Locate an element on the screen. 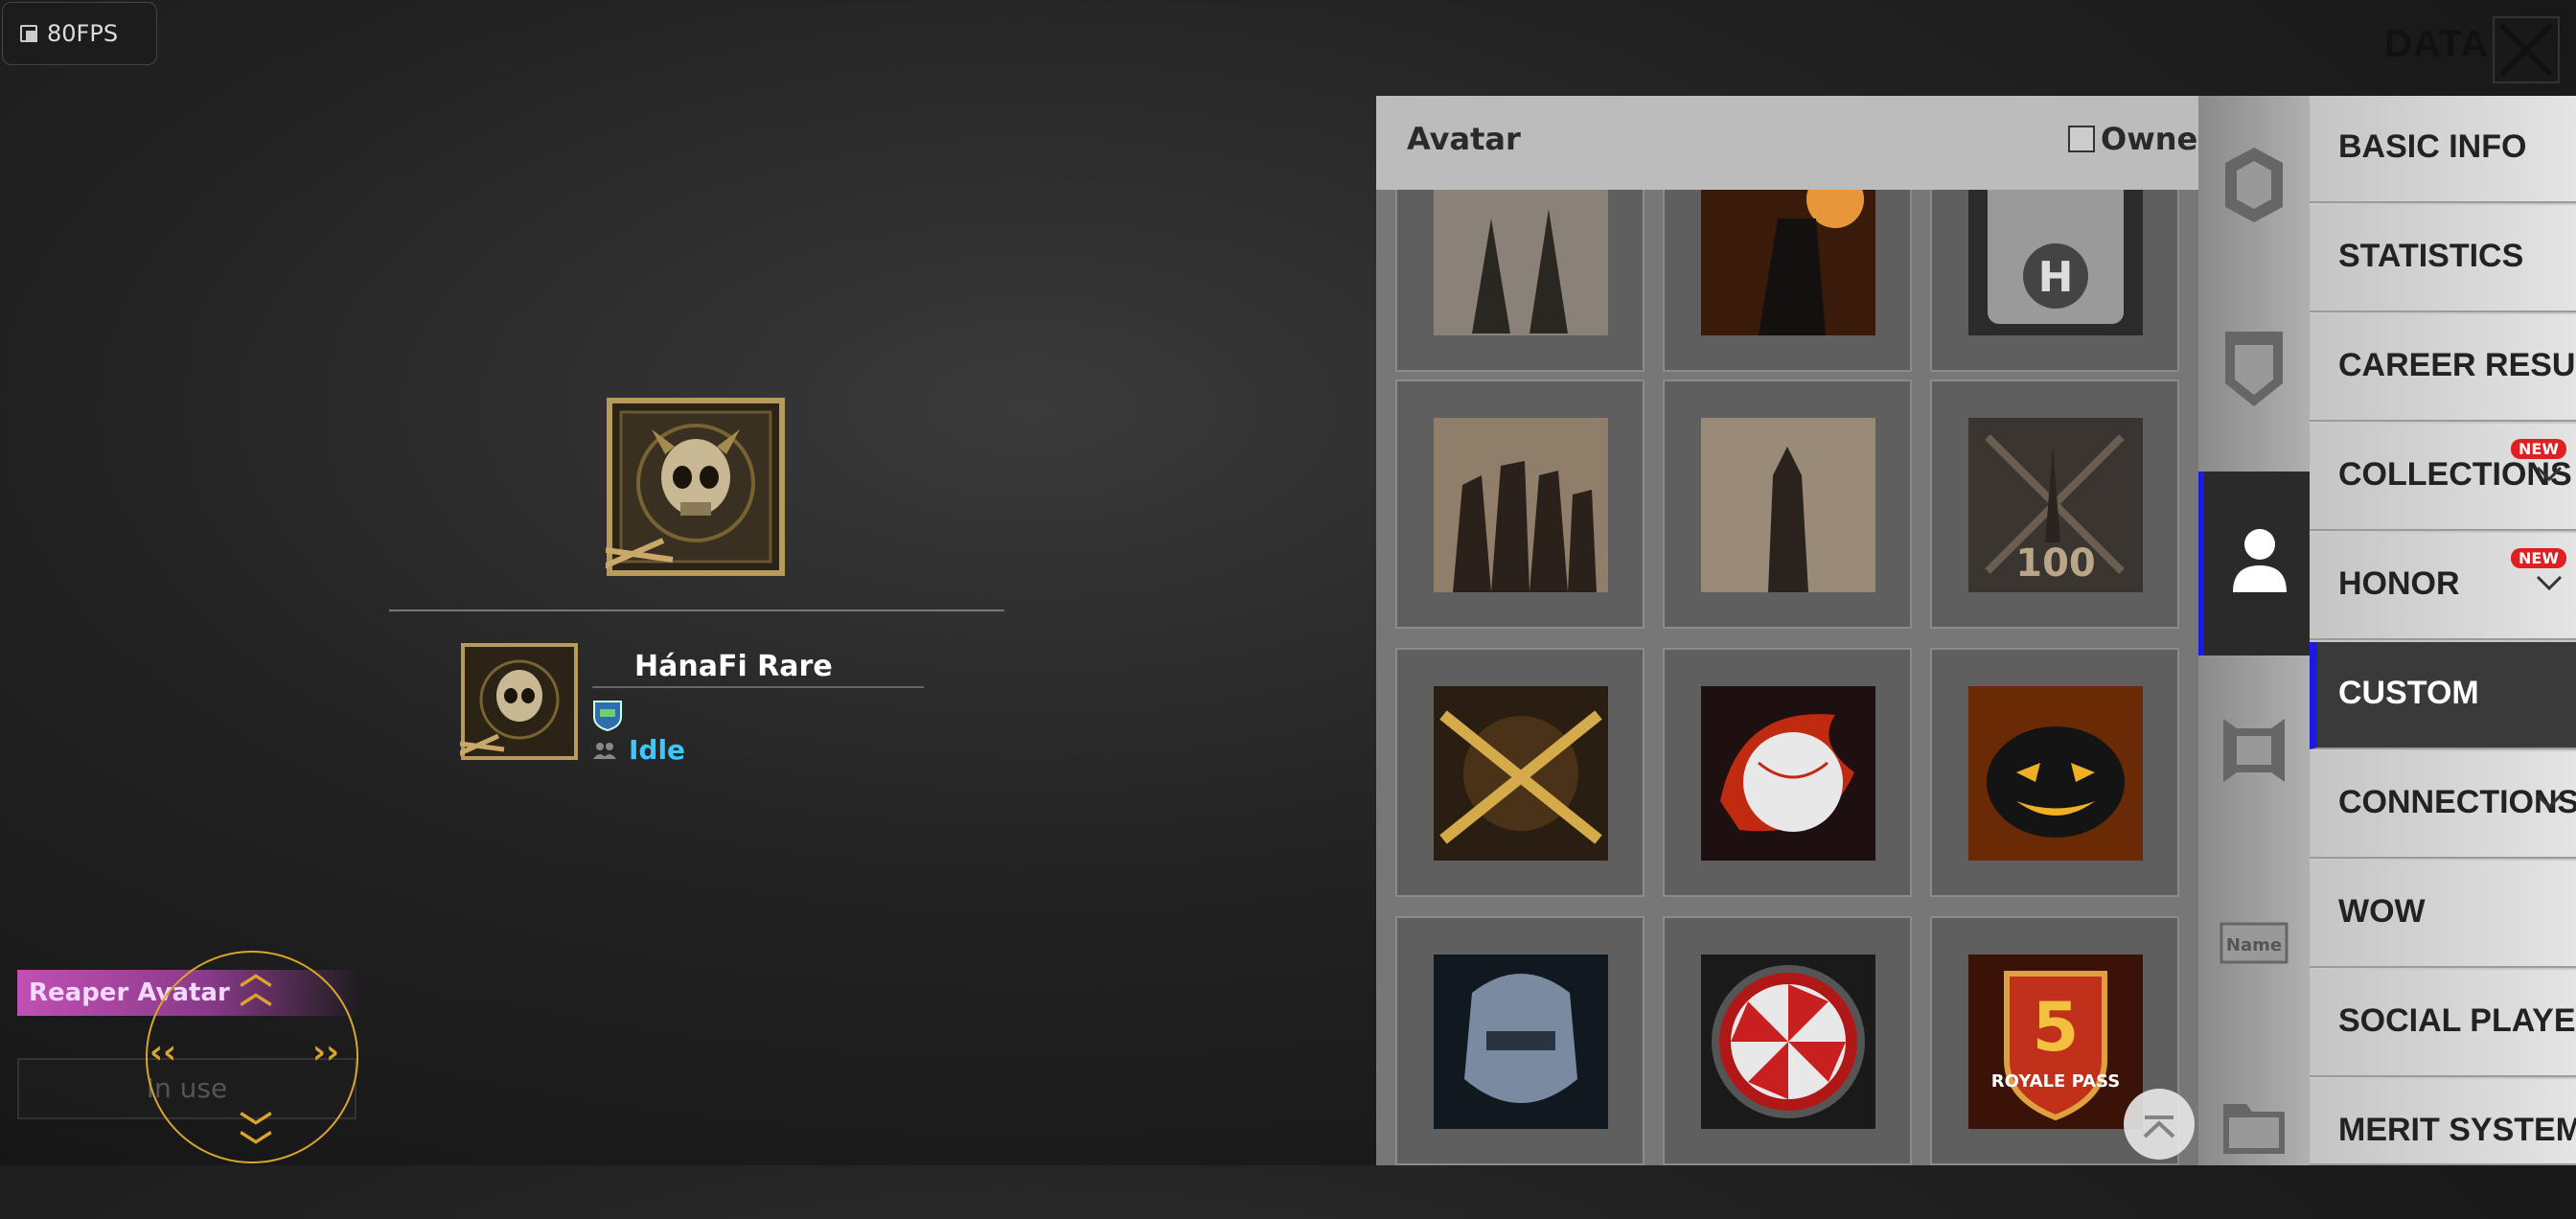 This screenshot has height=1219, width=2576. preview-divider is located at coordinates (696, 610).